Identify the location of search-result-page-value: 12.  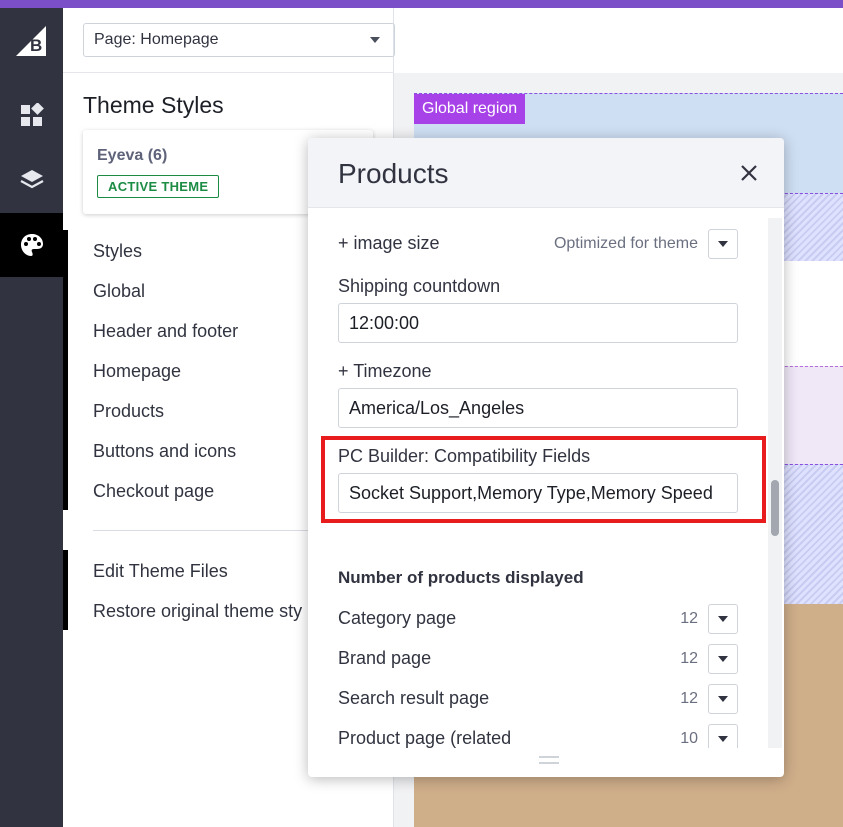
(689, 698).